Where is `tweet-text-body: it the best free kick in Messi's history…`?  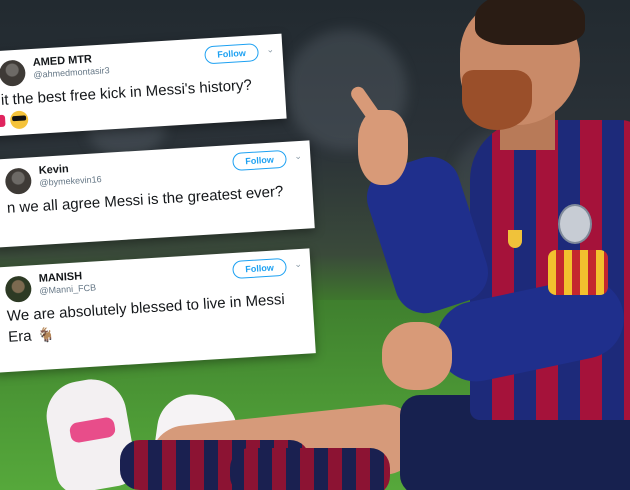
tweet-text-body: it the best free kick in Messi's history… is located at coordinates (126, 92).